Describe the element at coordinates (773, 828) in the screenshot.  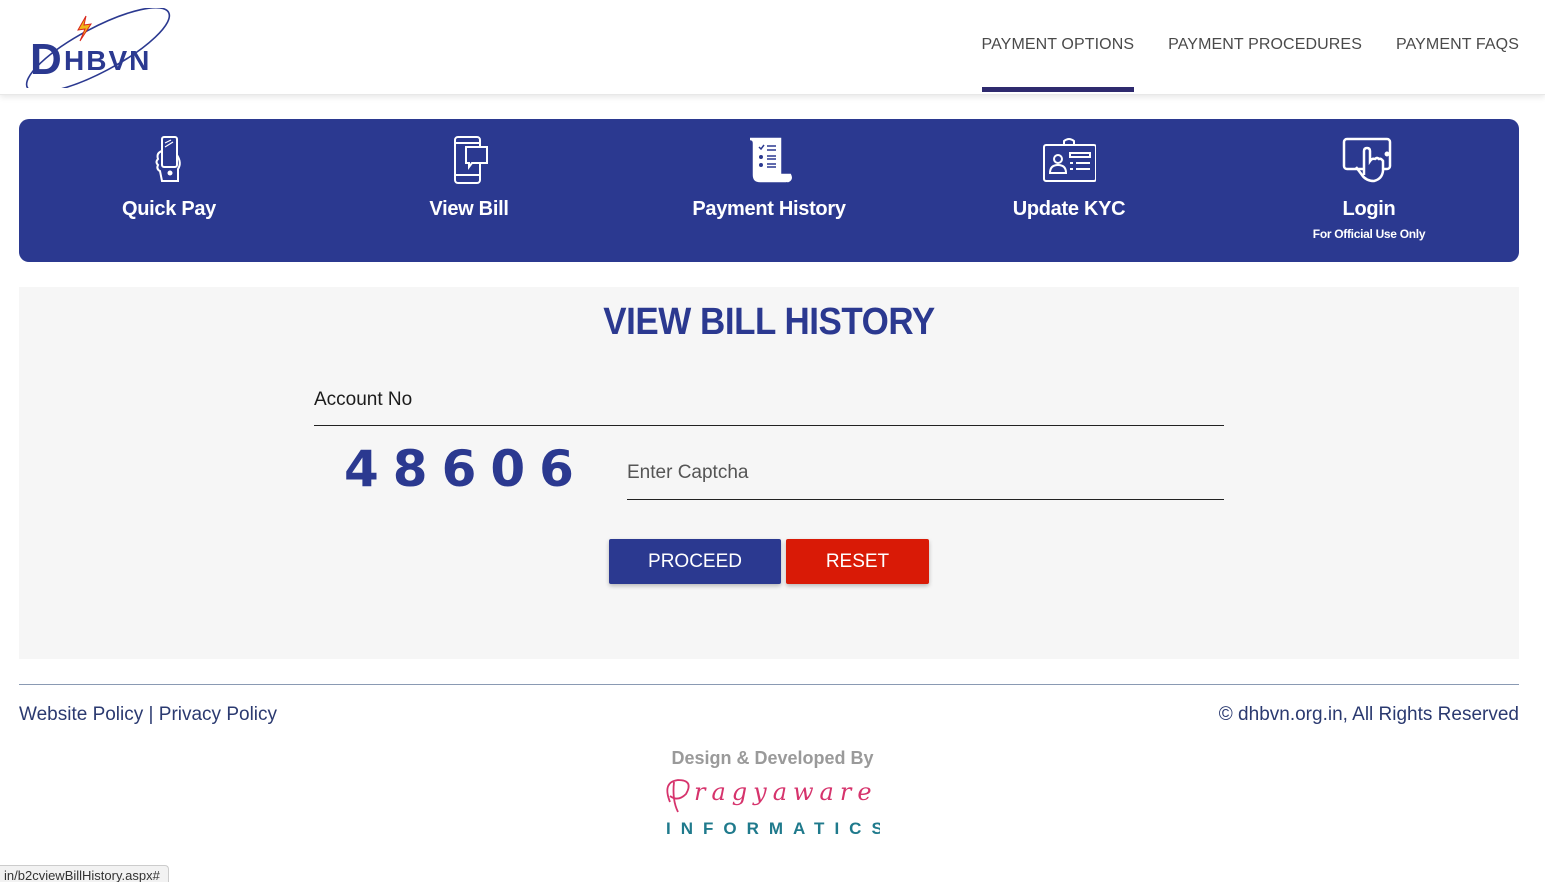
I see `vendor-sub: INFORMATICS` at that location.